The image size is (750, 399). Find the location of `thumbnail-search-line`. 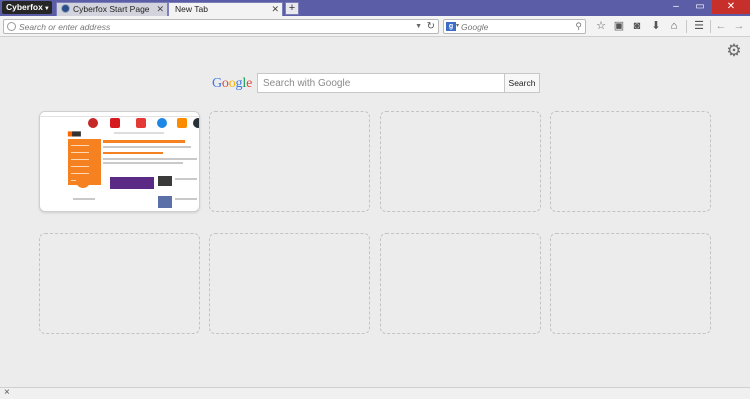

thumbnail-search-line is located at coordinates (139, 133).